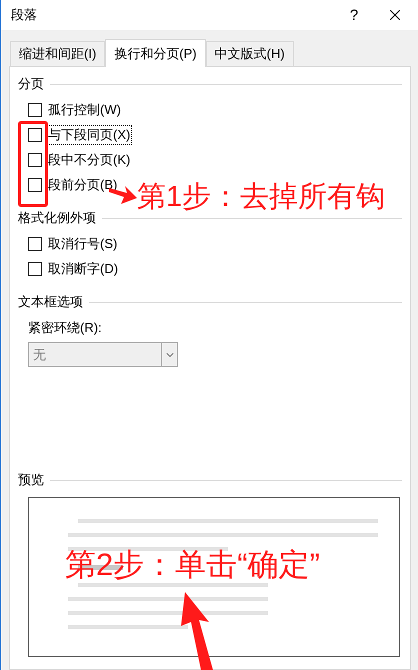 The width and height of the screenshot is (418, 670). I want to click on step-annotation: 第1步：去掉所有钩, so click(261, 197).